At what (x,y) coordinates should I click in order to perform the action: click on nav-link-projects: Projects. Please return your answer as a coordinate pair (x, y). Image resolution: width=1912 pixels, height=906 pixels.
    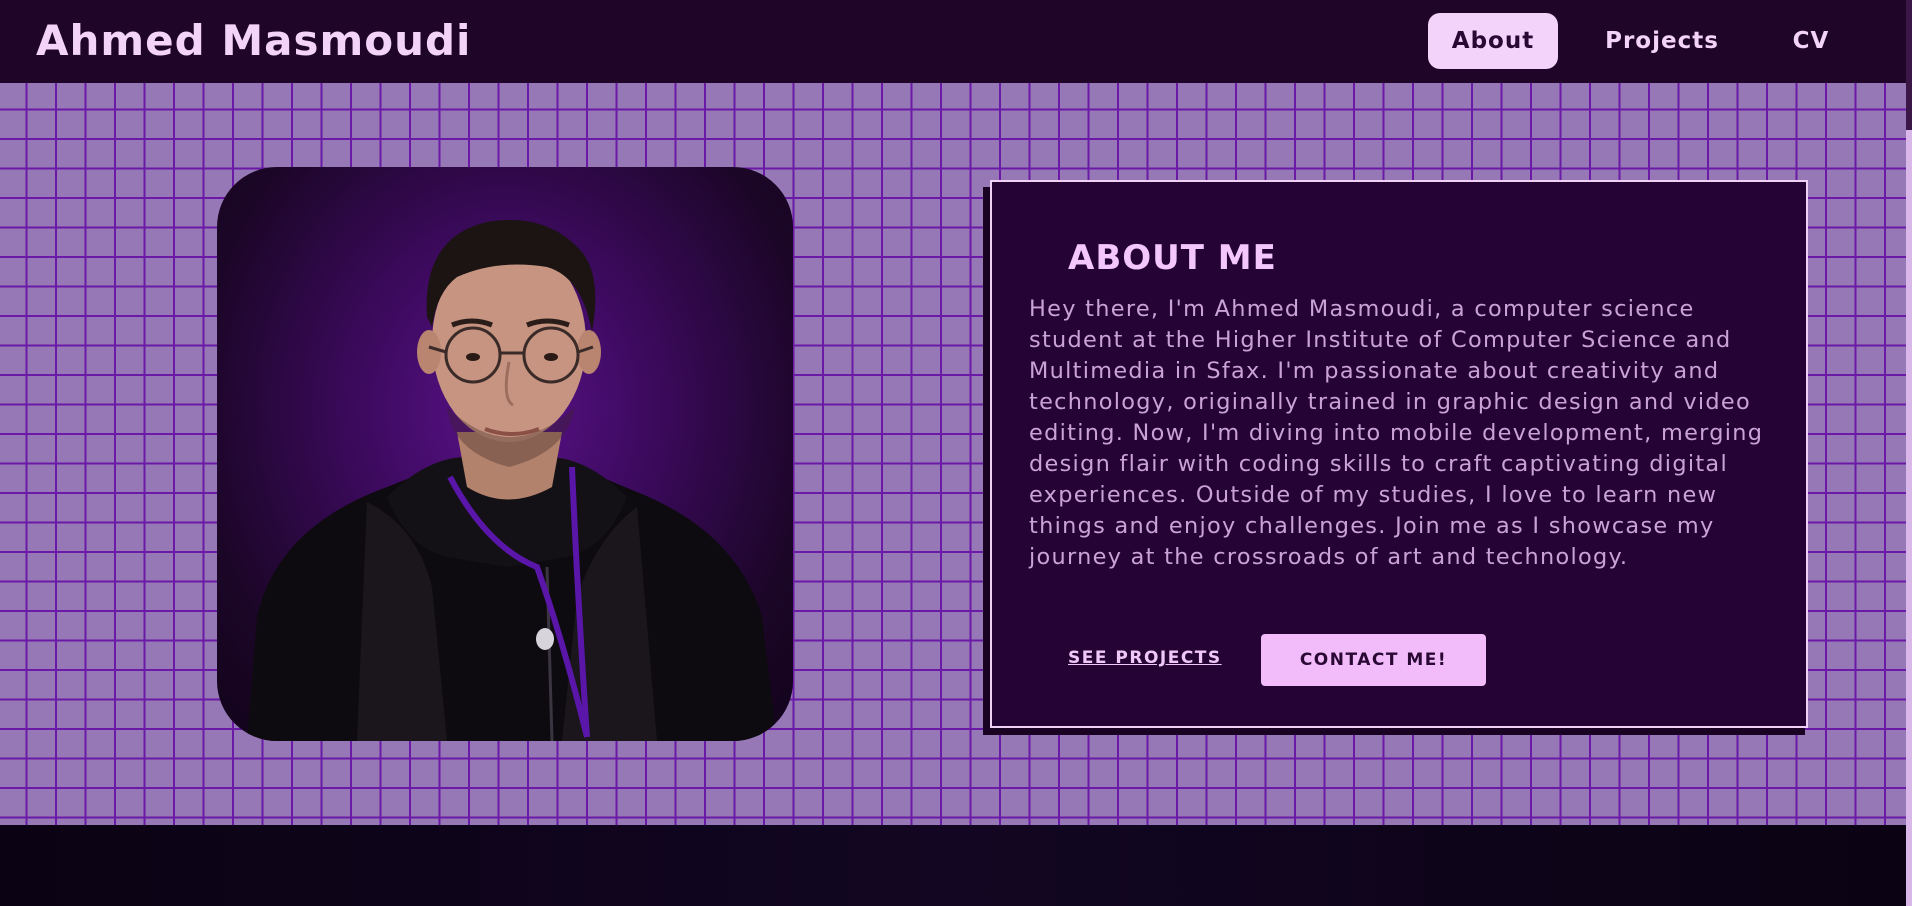
    Looking at the image, I should click on (1662, 41).